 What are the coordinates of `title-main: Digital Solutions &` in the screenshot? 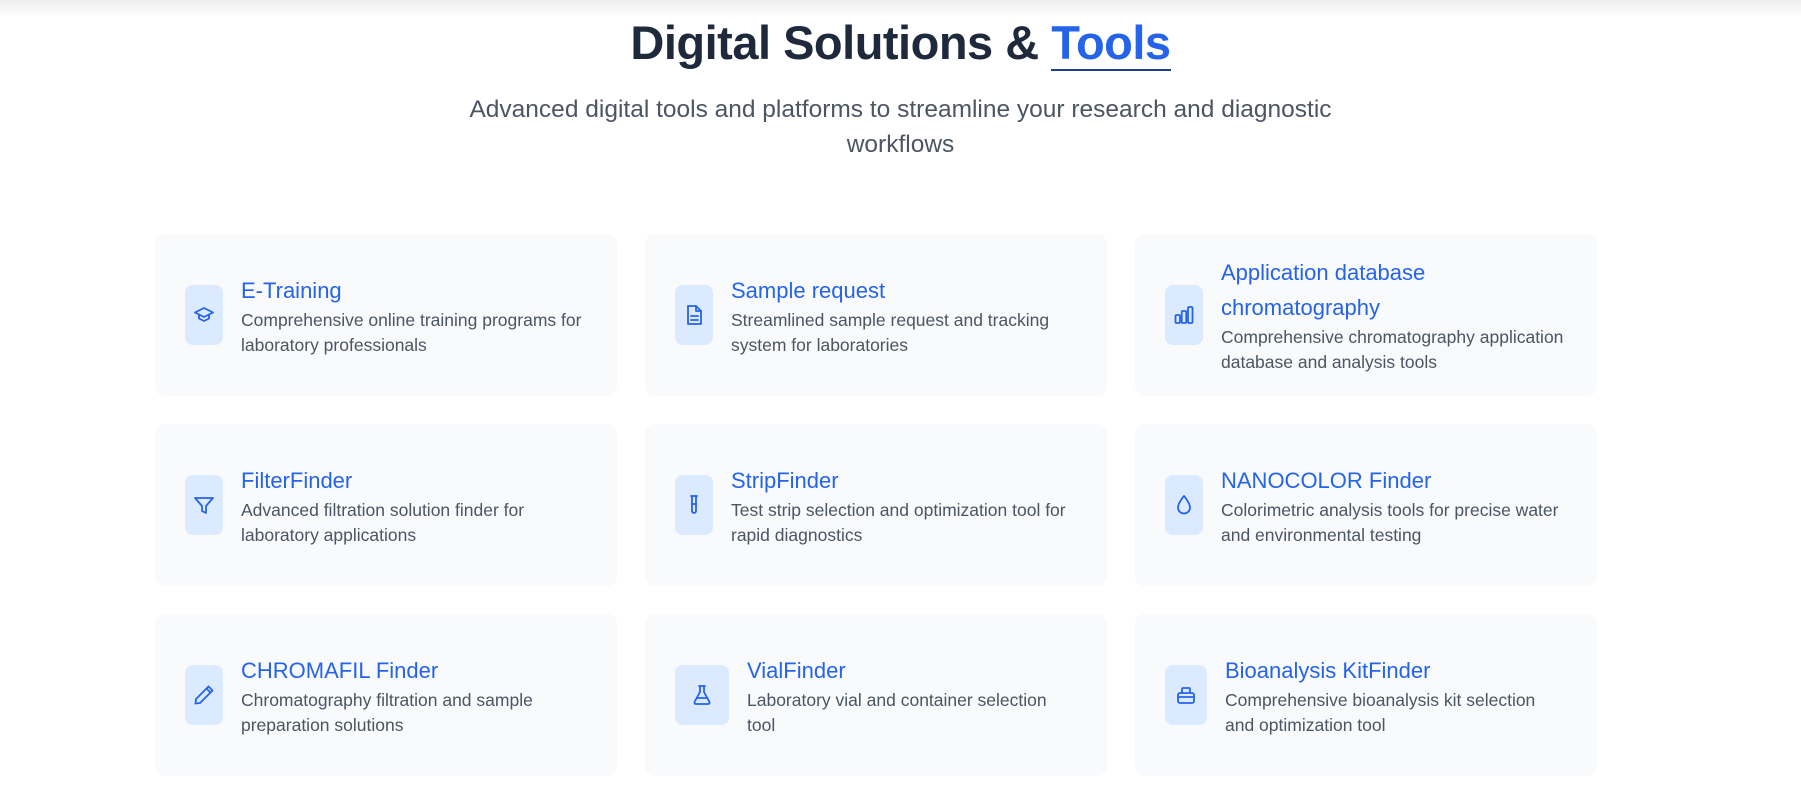 It's located at (841, 42).